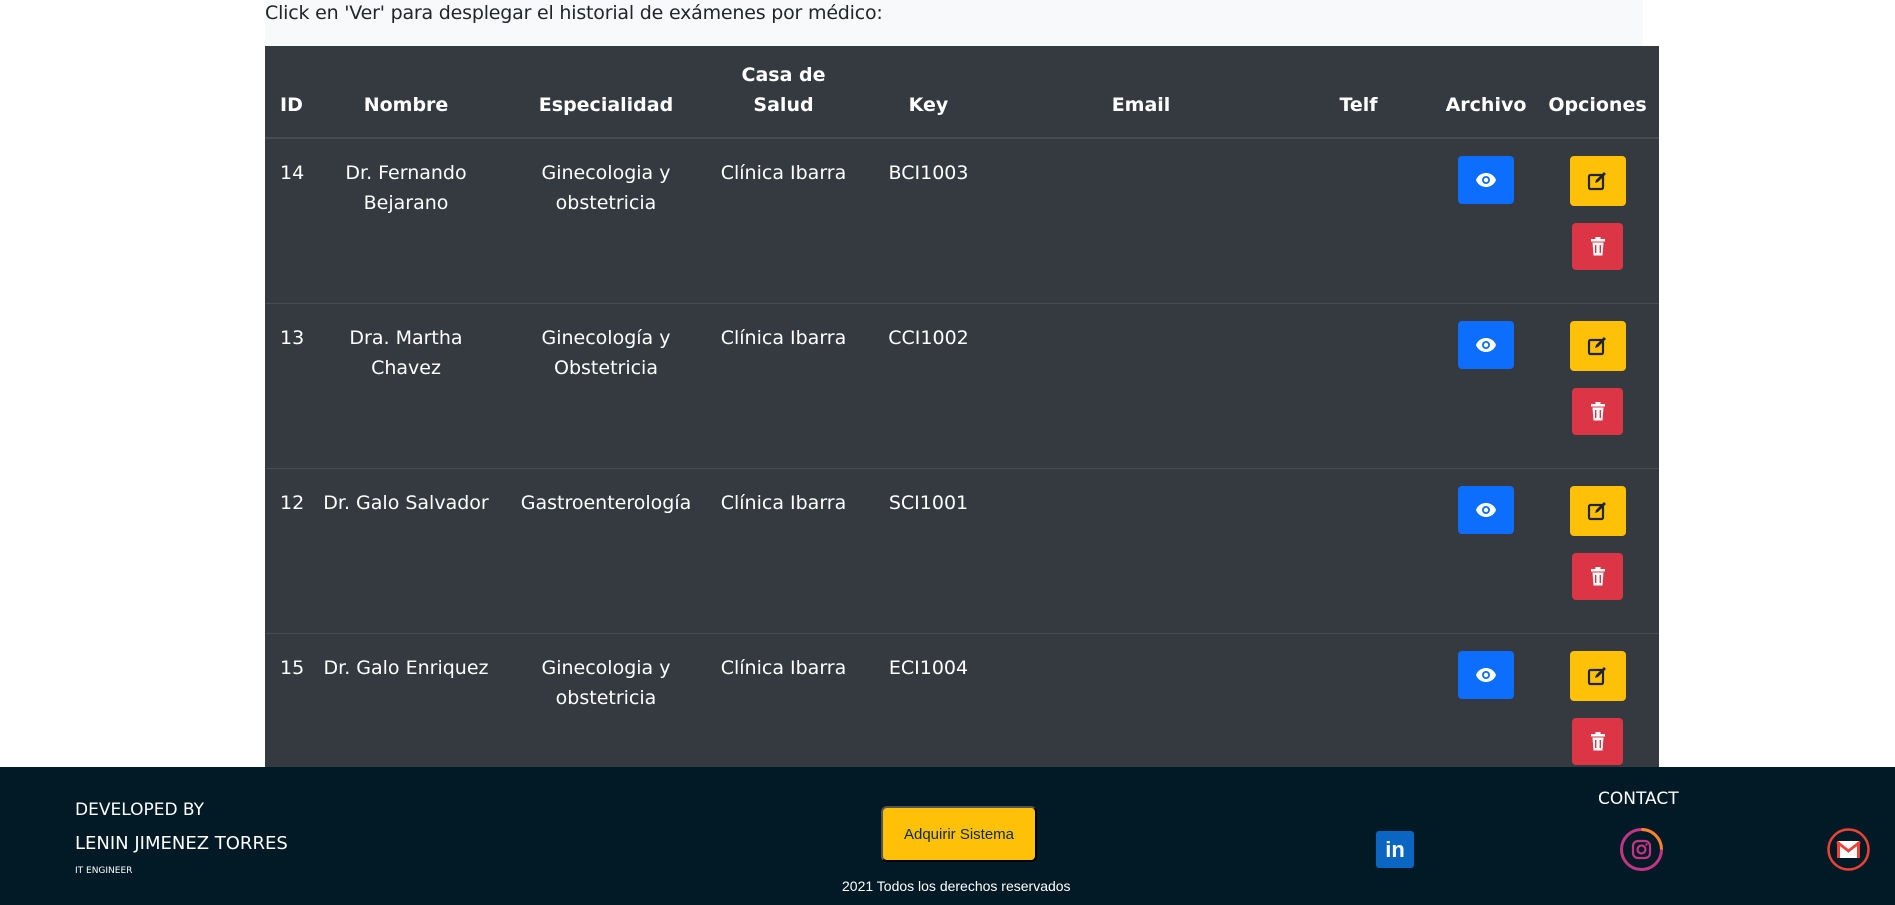 The image size is (1895, 905). Describe the element at coordinates (606, 337) in the screenshot. I see `esp-line1: Ginecología y` at that location.